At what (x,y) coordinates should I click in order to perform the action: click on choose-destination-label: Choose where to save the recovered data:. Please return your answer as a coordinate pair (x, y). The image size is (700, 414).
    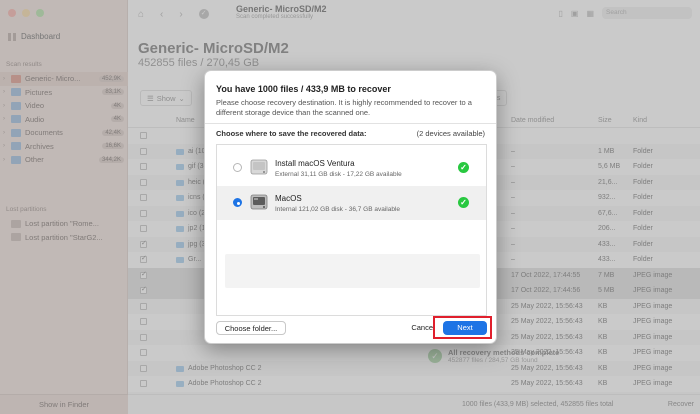
    Looking at the image, I should click on (291, 133).